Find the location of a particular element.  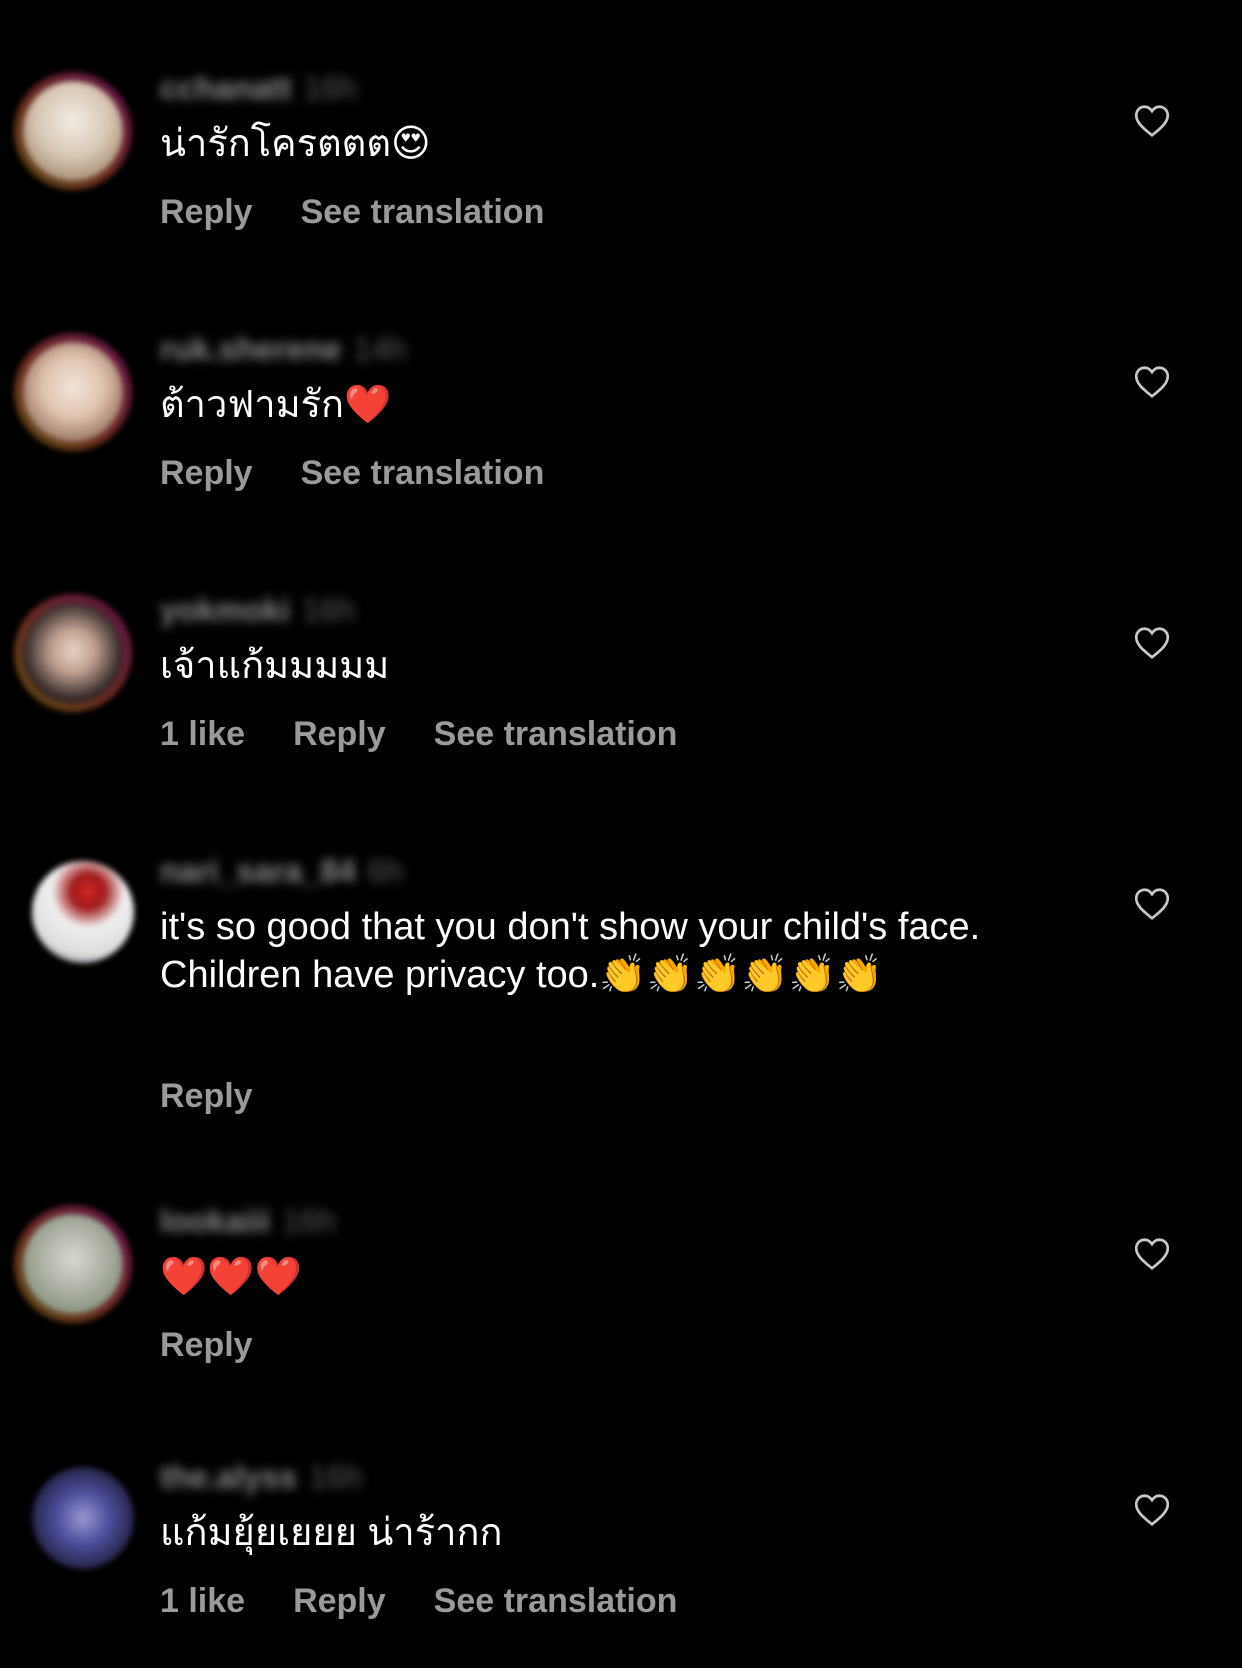

comment-item: lookaiii 16h ❤️❤️❤️ Reply is located at coordinates (621, 1299).